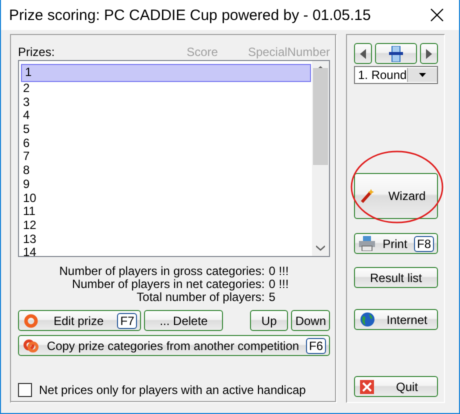  I want to click on window-title: Prize scoring: PC CADDIE Cup powered by - 01.05.15, so click(190, 15).